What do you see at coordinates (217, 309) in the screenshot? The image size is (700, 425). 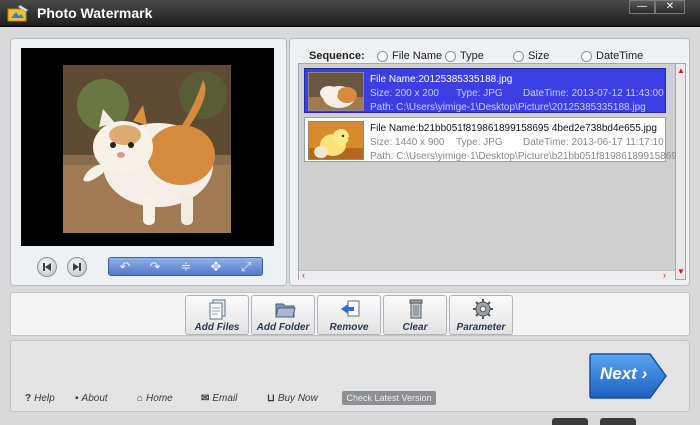 I see `add-files-icon` at bounding box center [217, 309].